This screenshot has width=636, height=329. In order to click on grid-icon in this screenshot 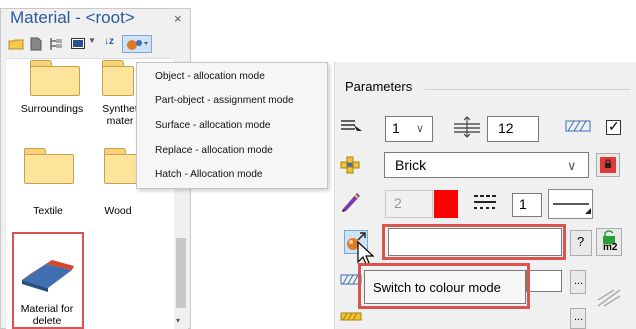, I will do `click(609, 299)`.